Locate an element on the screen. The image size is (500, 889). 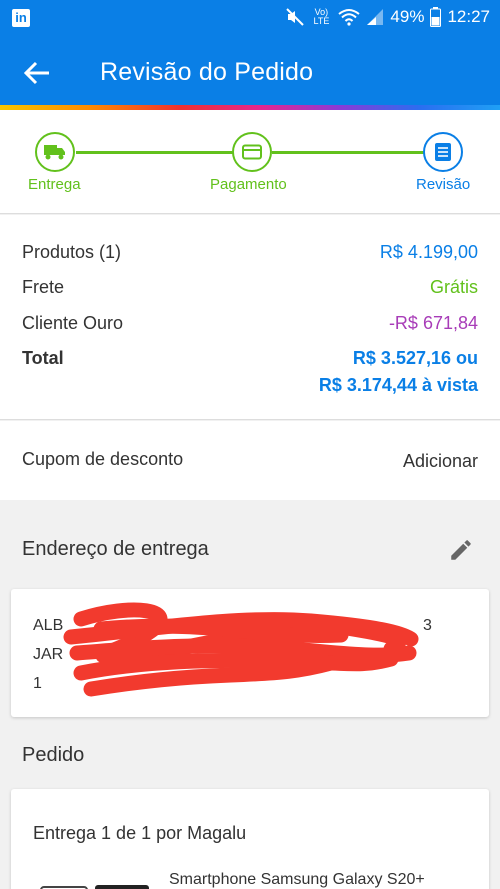
step-label-pagamento: Pagamento is located at coordinates (248, 184).